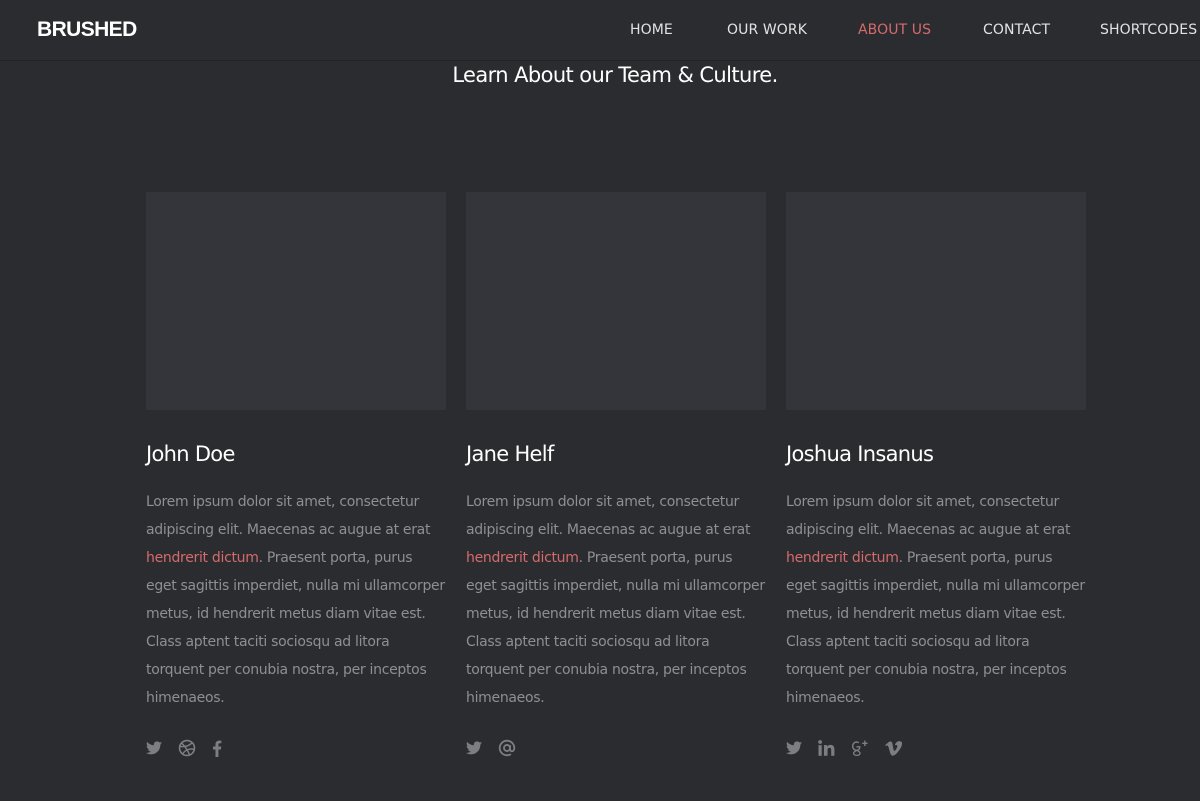 Image resolution: width=1200 pixels, height=801 pixels. I want to click on linkedin-icon, so click(826, 748).